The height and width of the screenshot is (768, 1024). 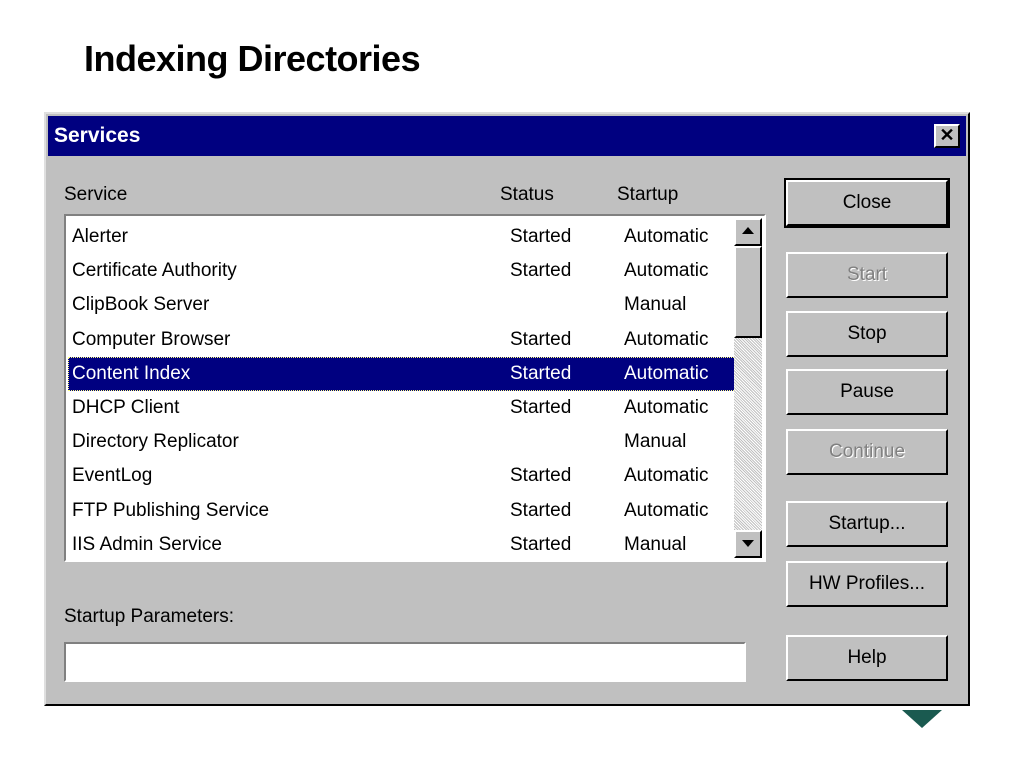 What do you see at coordinates (748, 388) in the screenshot?
I see `list-scrollbar` at bounding box center [748, 388].